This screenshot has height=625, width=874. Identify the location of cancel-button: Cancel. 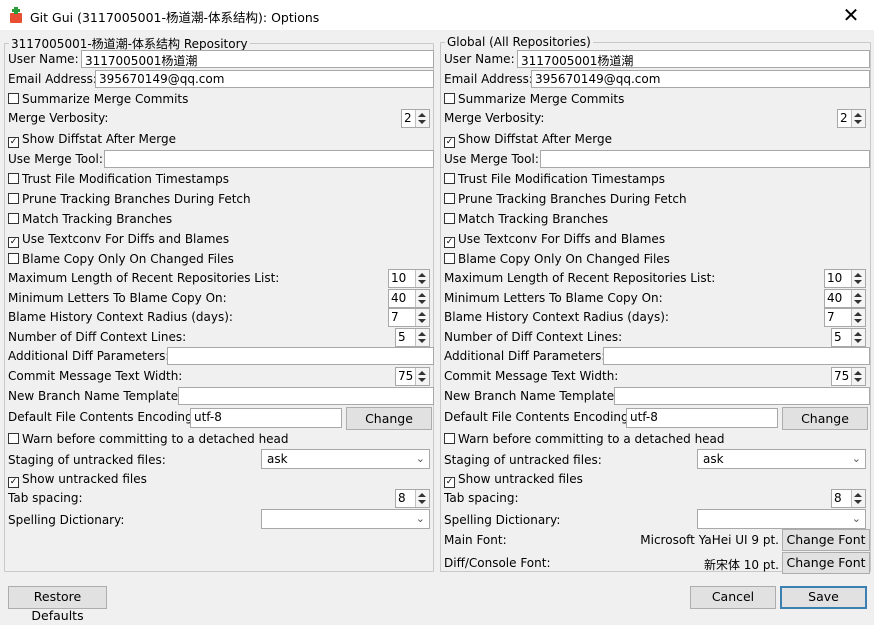
(733, 597).